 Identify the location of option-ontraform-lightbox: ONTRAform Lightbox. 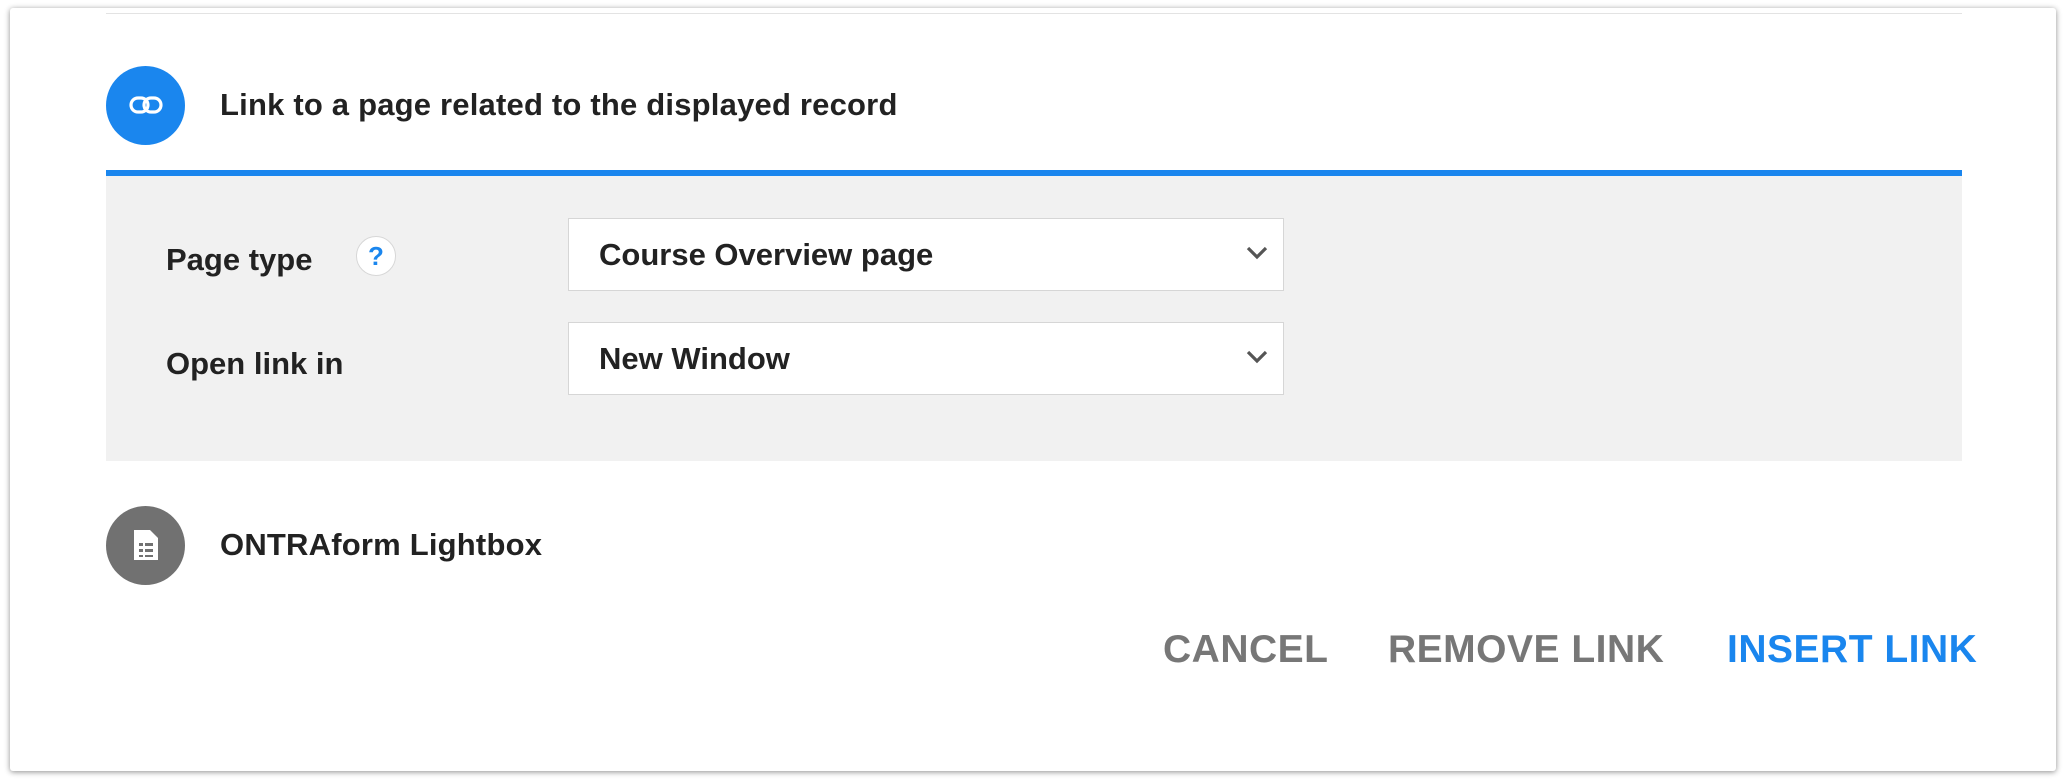
(324, 545).